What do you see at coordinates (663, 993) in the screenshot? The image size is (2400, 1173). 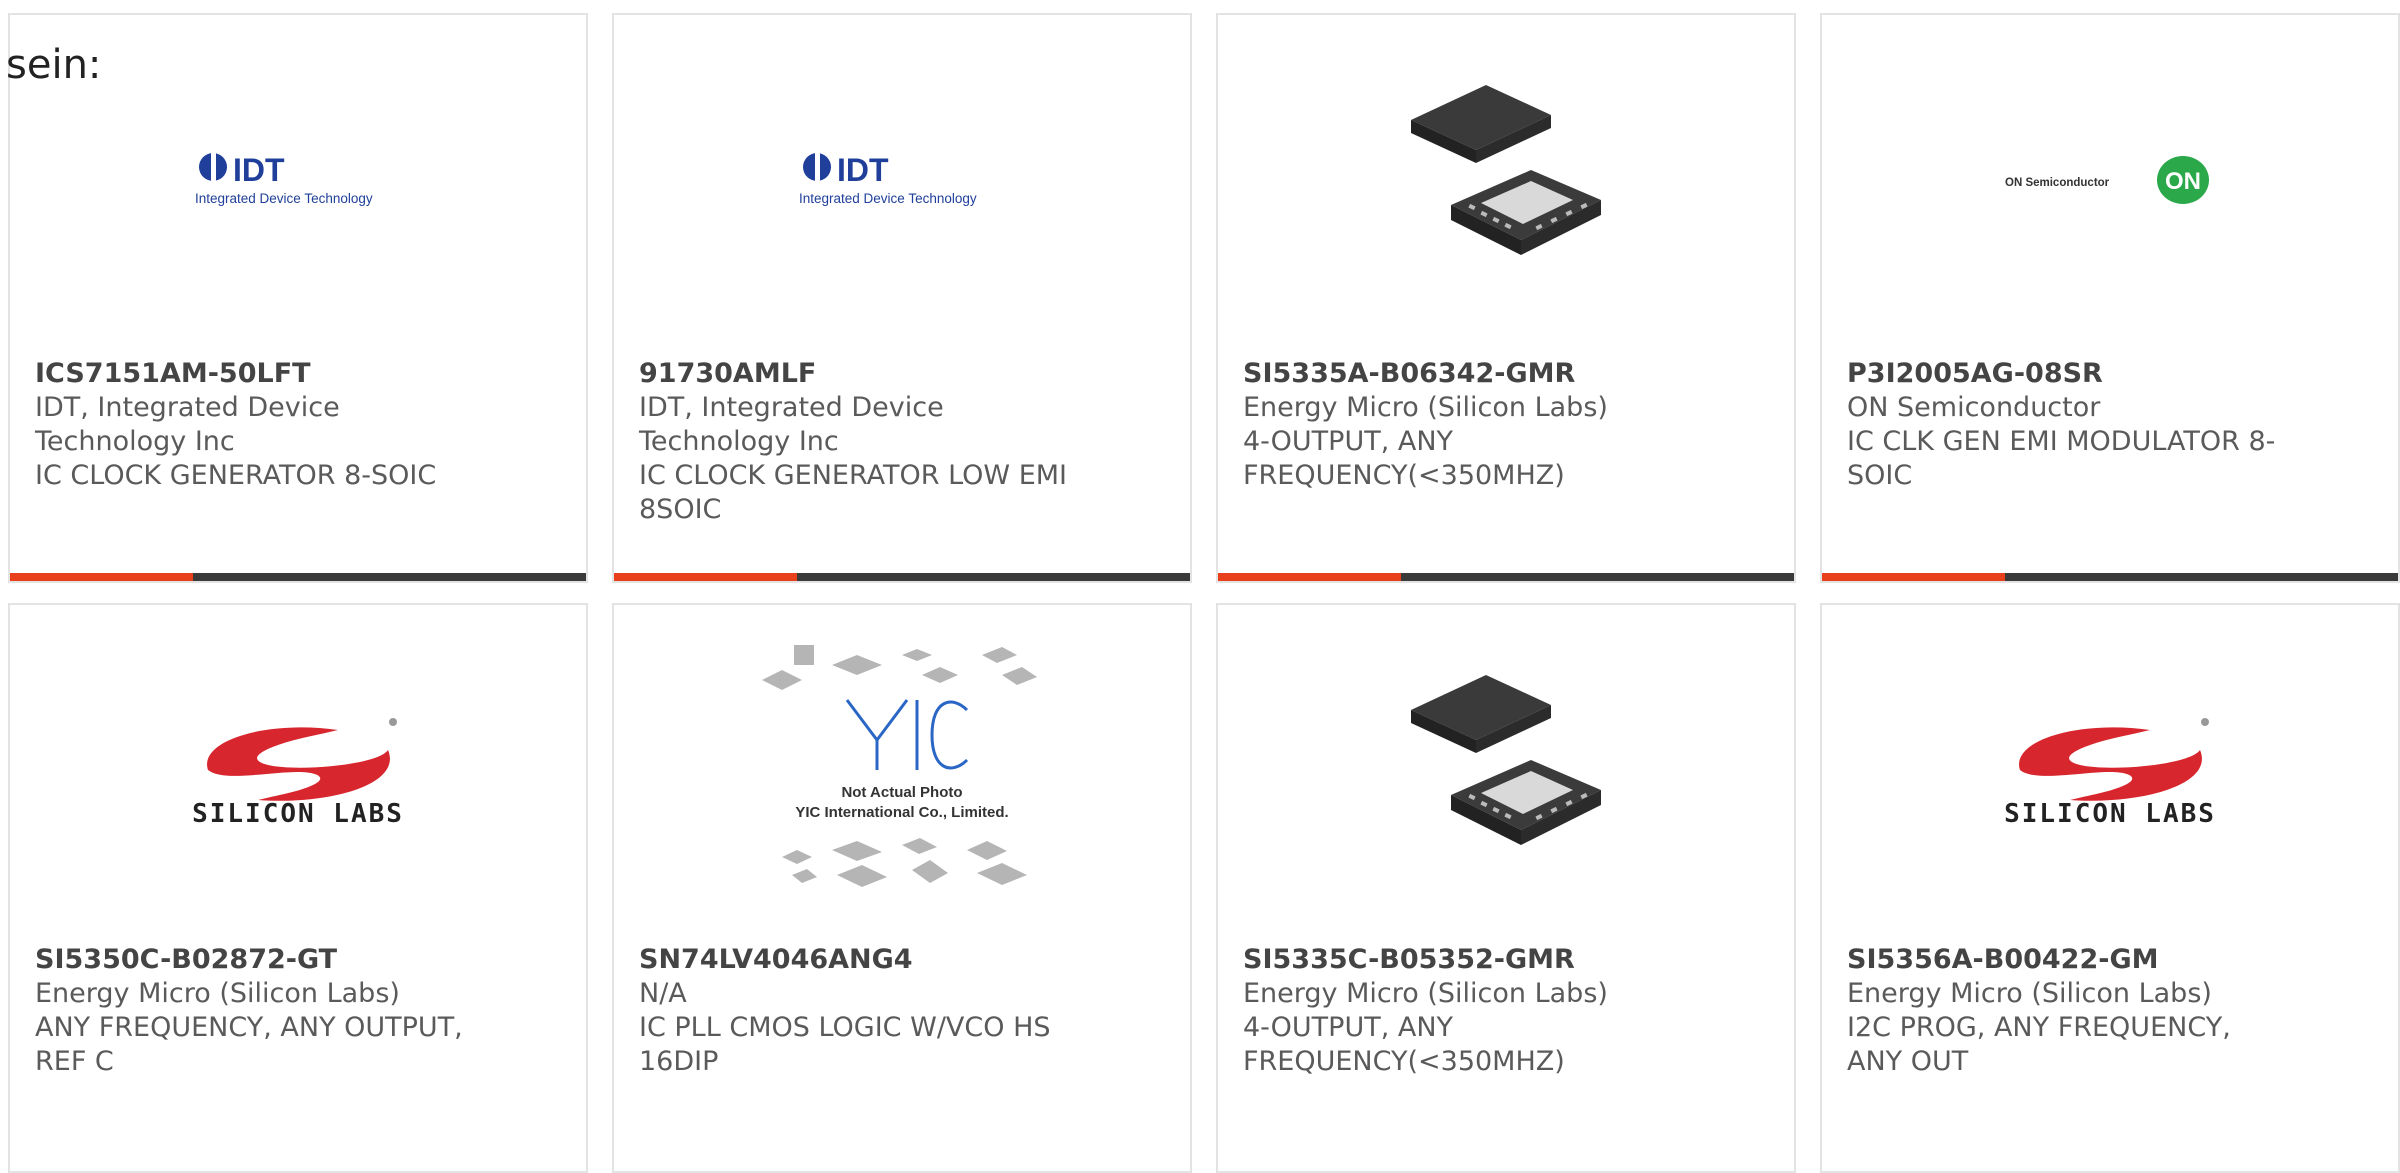 I see `manufacturer: N/A` at bounding box center [663, 993].